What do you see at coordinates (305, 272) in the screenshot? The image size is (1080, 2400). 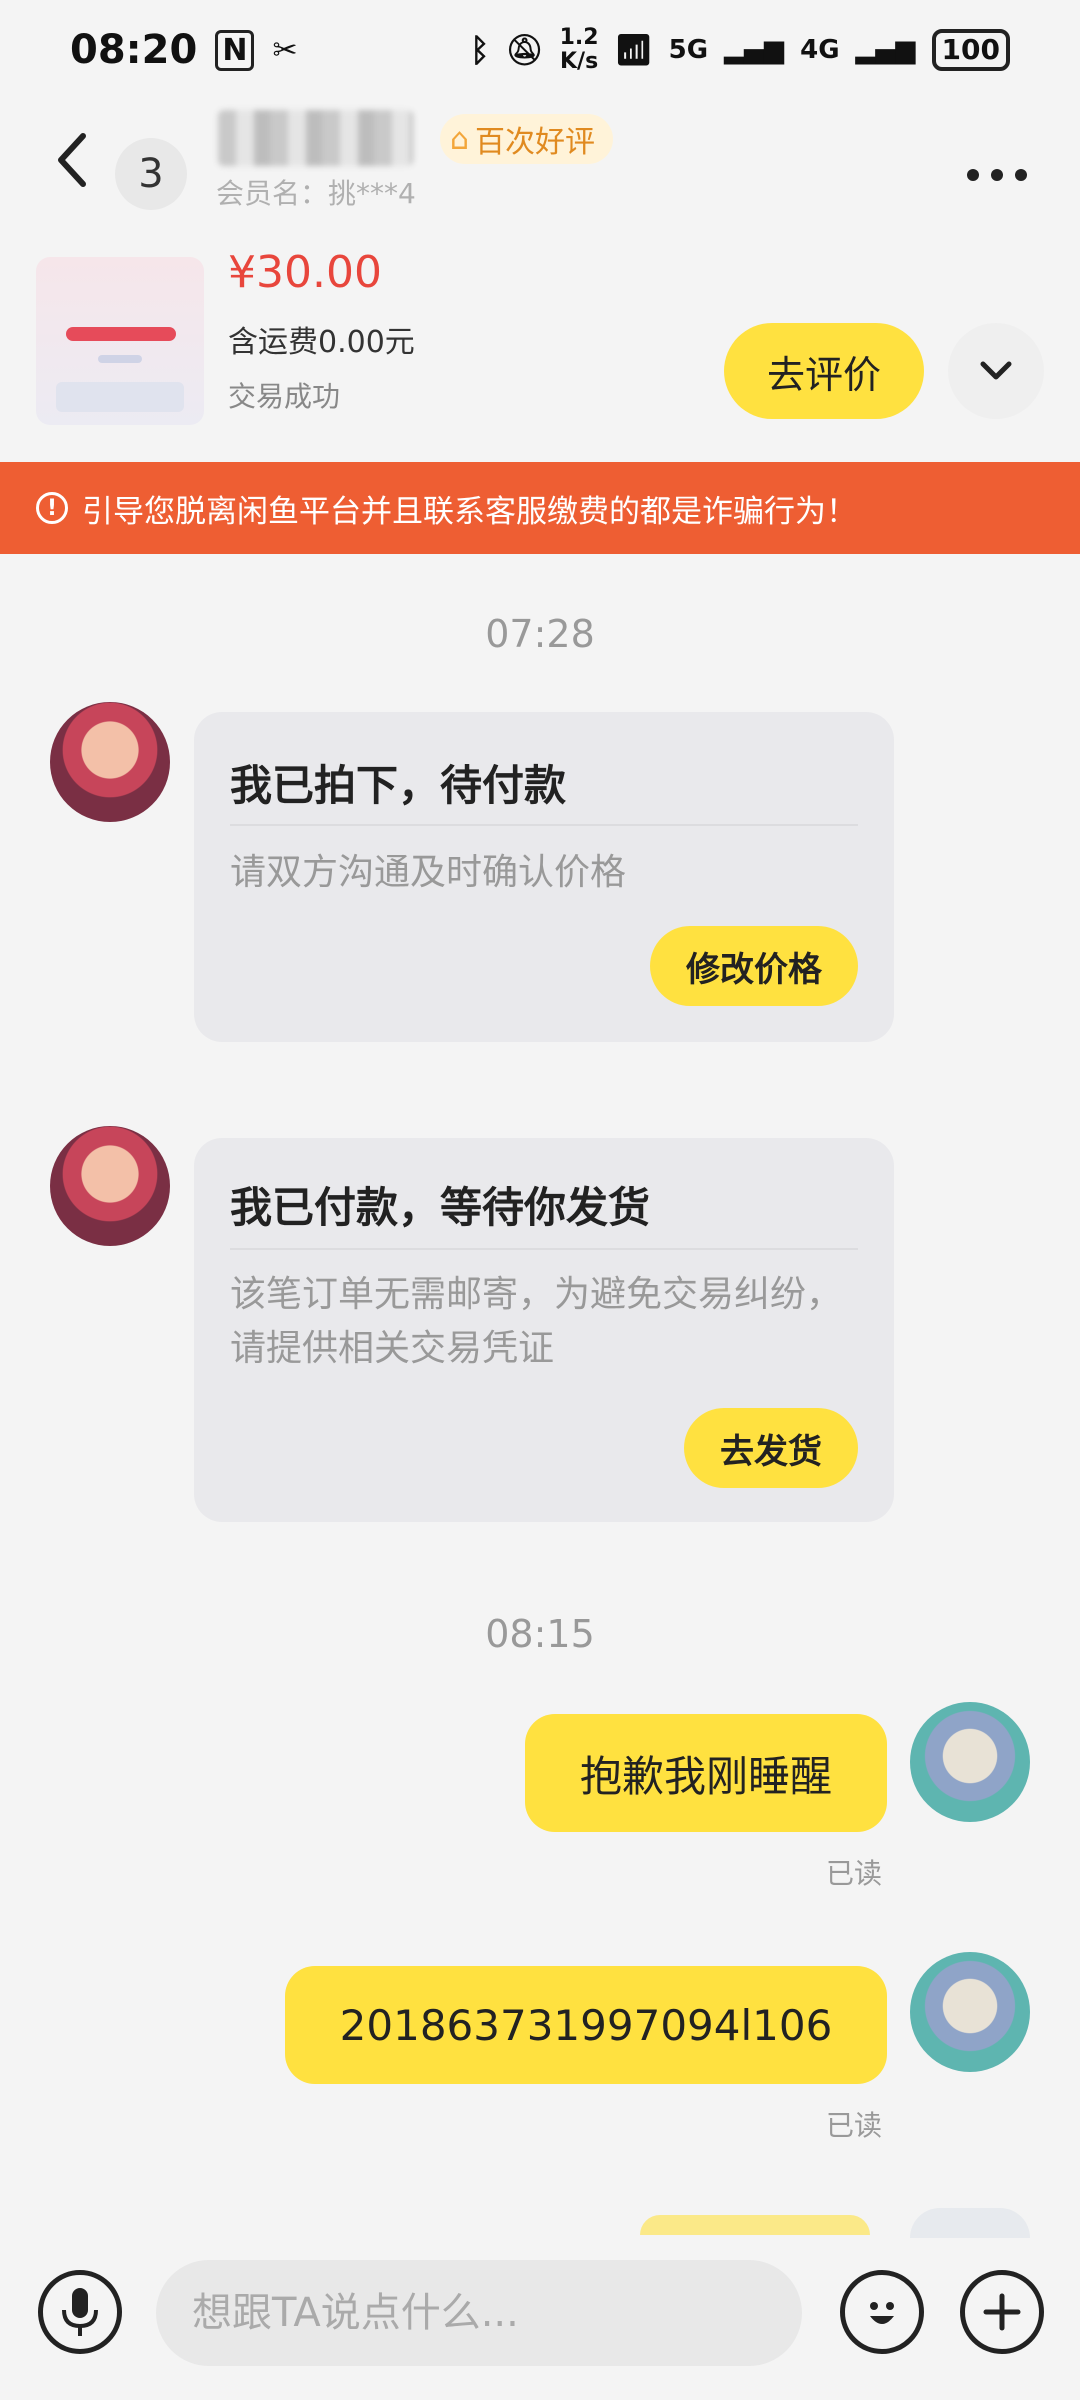 I see `item-price: ¥30.00` at bounding box center [305, 272].